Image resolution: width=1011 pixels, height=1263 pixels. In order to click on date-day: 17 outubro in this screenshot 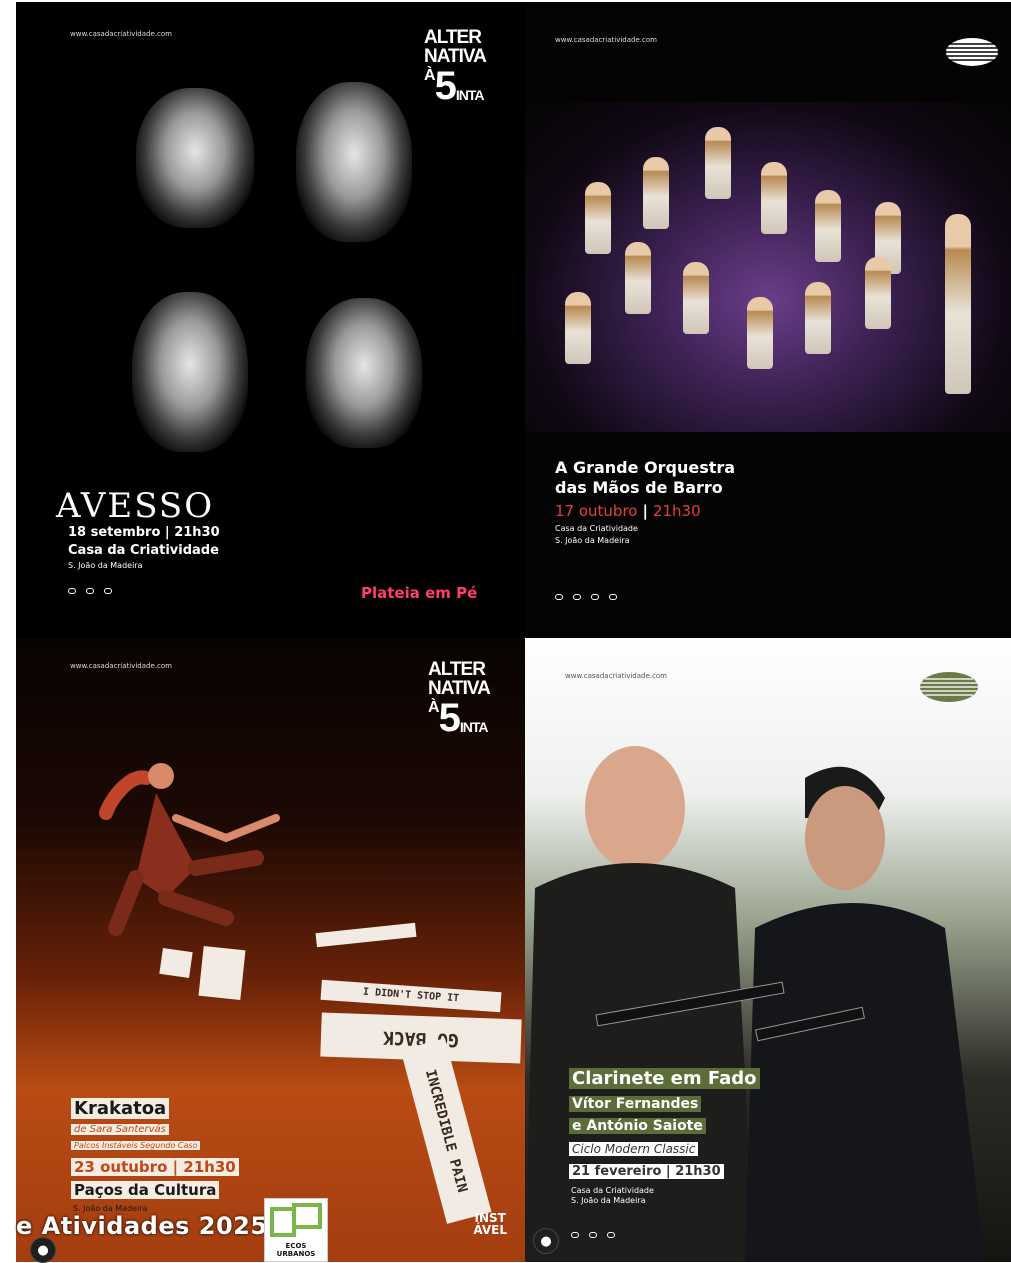, I will do `click(596, 511)`.